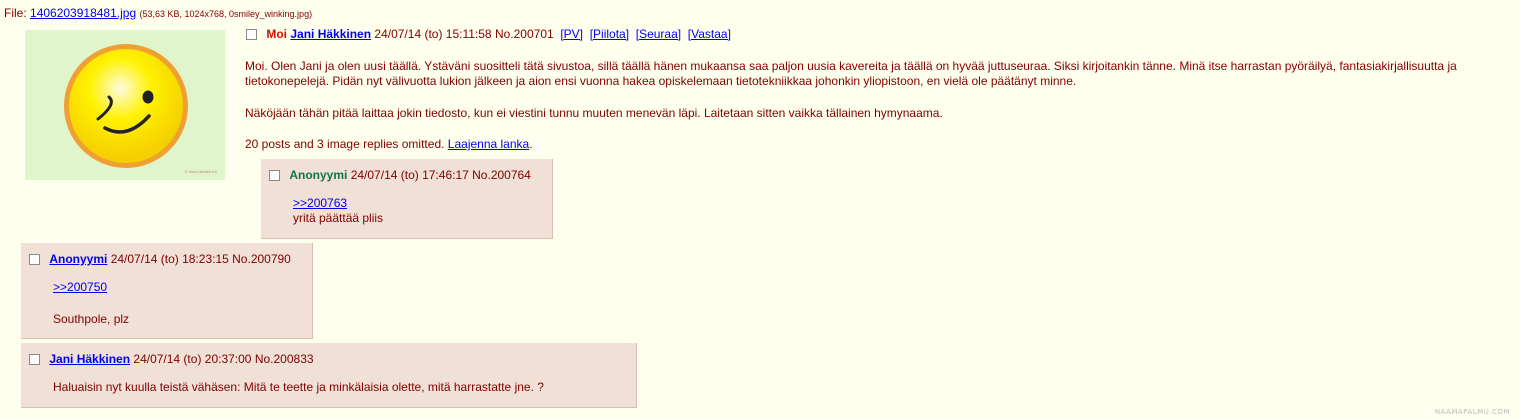 The image size is (1520, 419). I want to click on pv-link: [PV], so click(571, 34).